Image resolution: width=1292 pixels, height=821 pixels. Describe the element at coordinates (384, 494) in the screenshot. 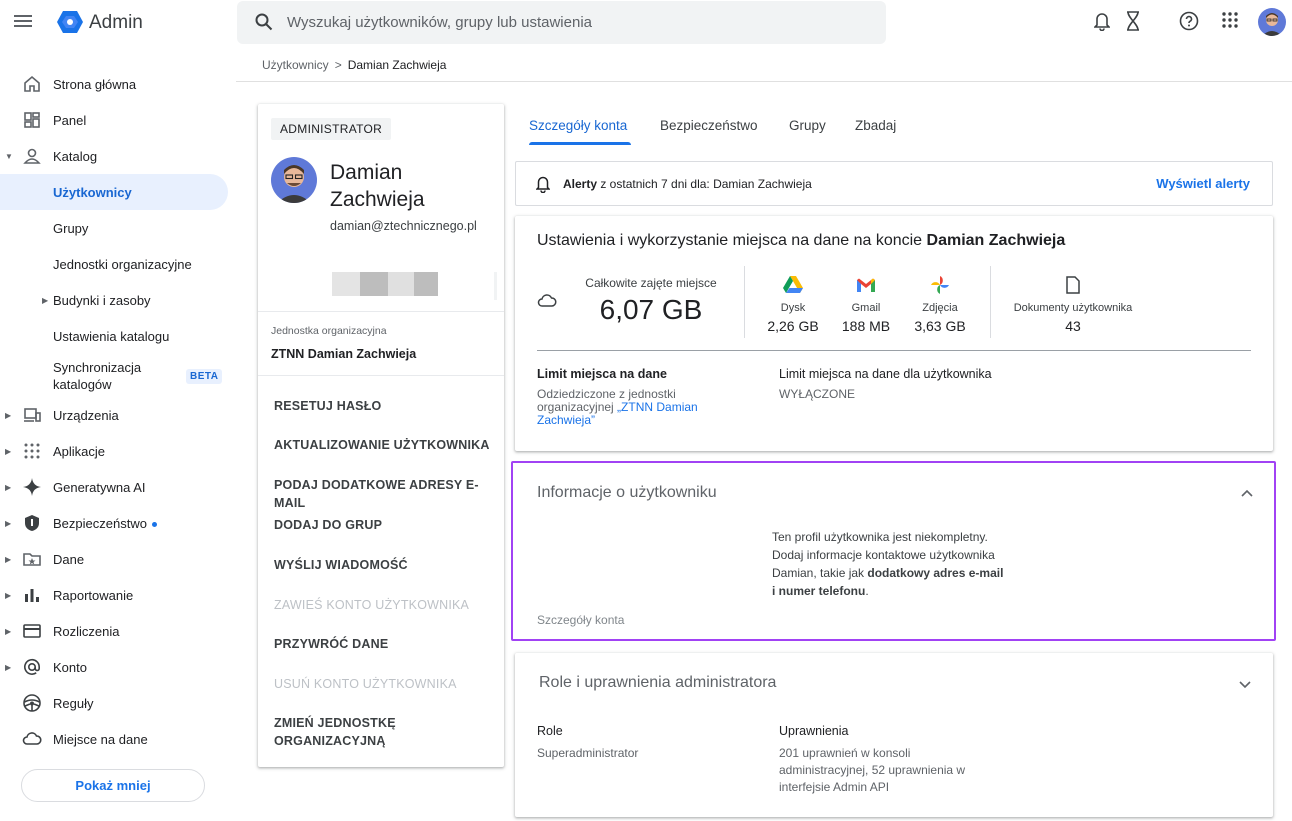

I see `add-email-addresses-button: PODAJ DODATKOWE ADRESY E-MAIL` at that location.